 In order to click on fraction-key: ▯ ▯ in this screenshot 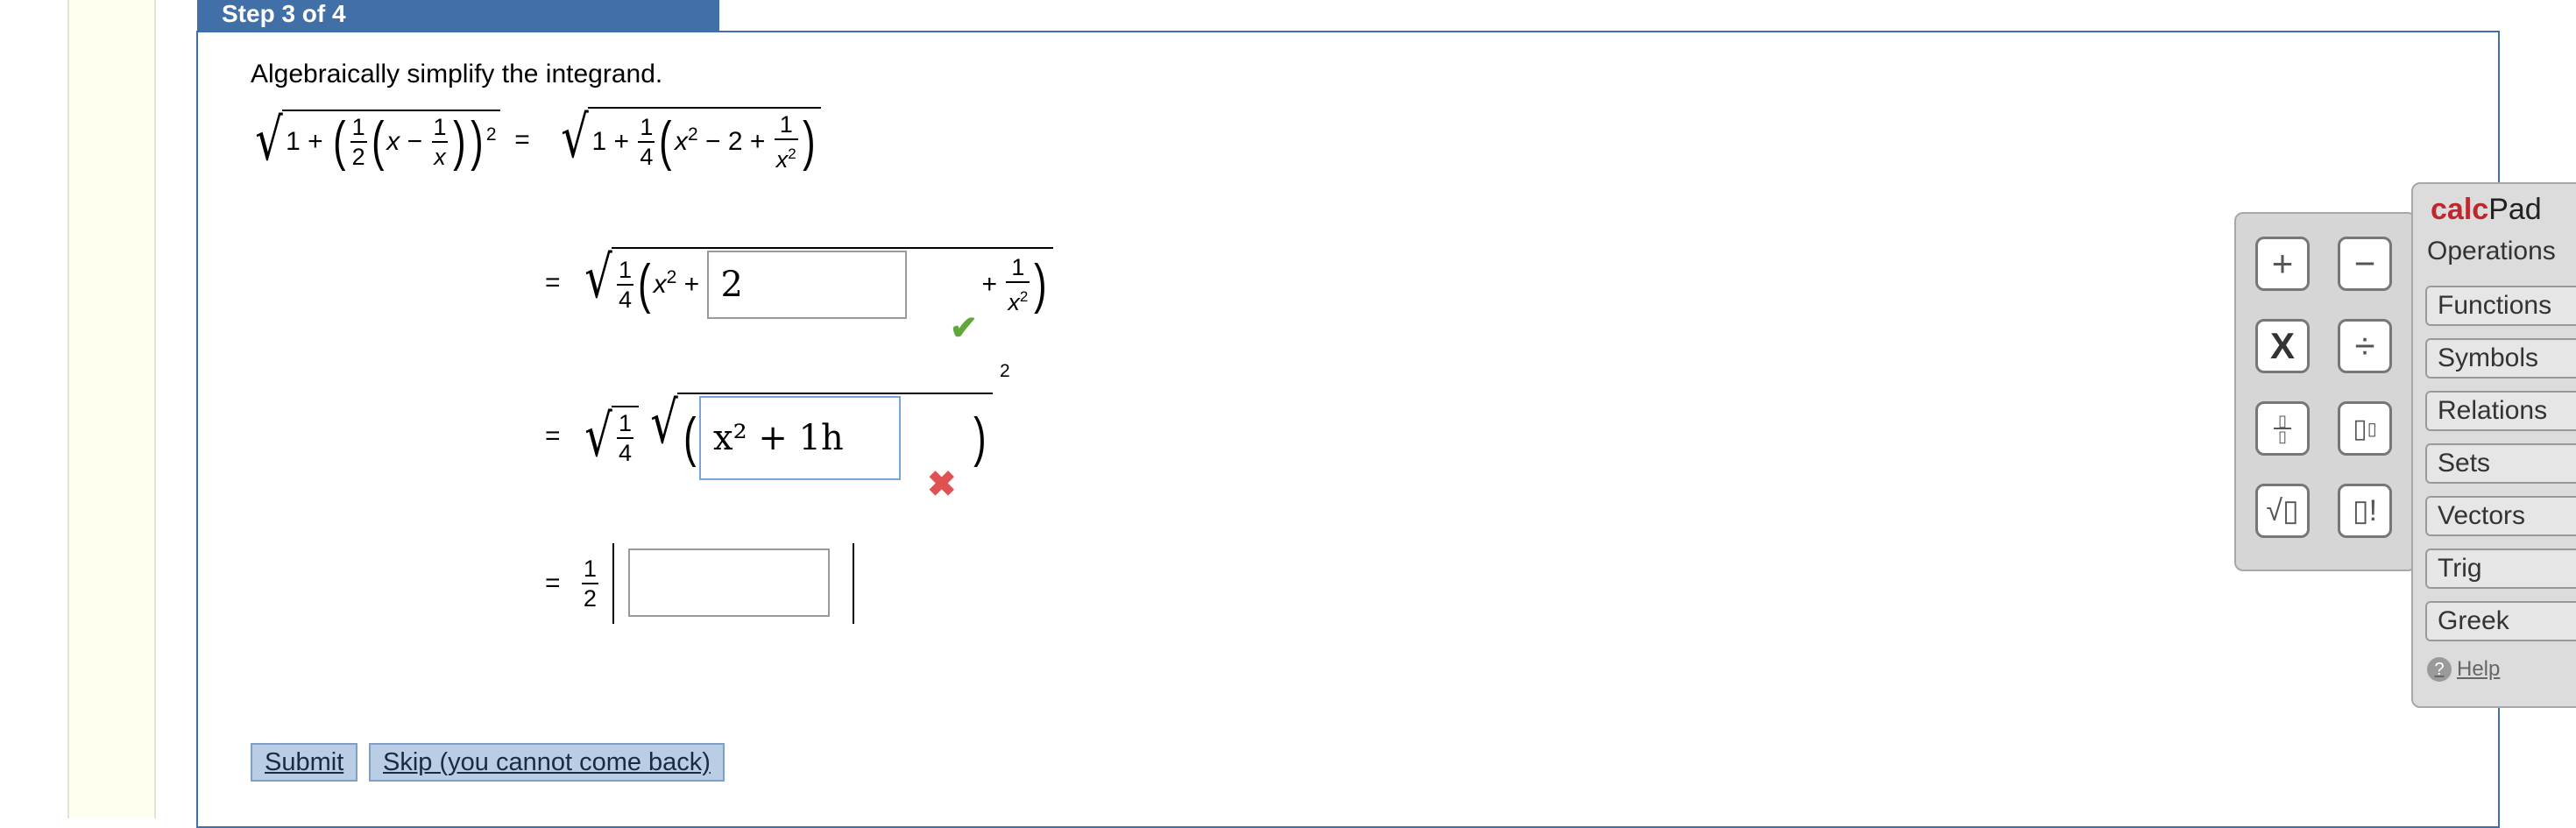, I will do `click(2282, 428)`.